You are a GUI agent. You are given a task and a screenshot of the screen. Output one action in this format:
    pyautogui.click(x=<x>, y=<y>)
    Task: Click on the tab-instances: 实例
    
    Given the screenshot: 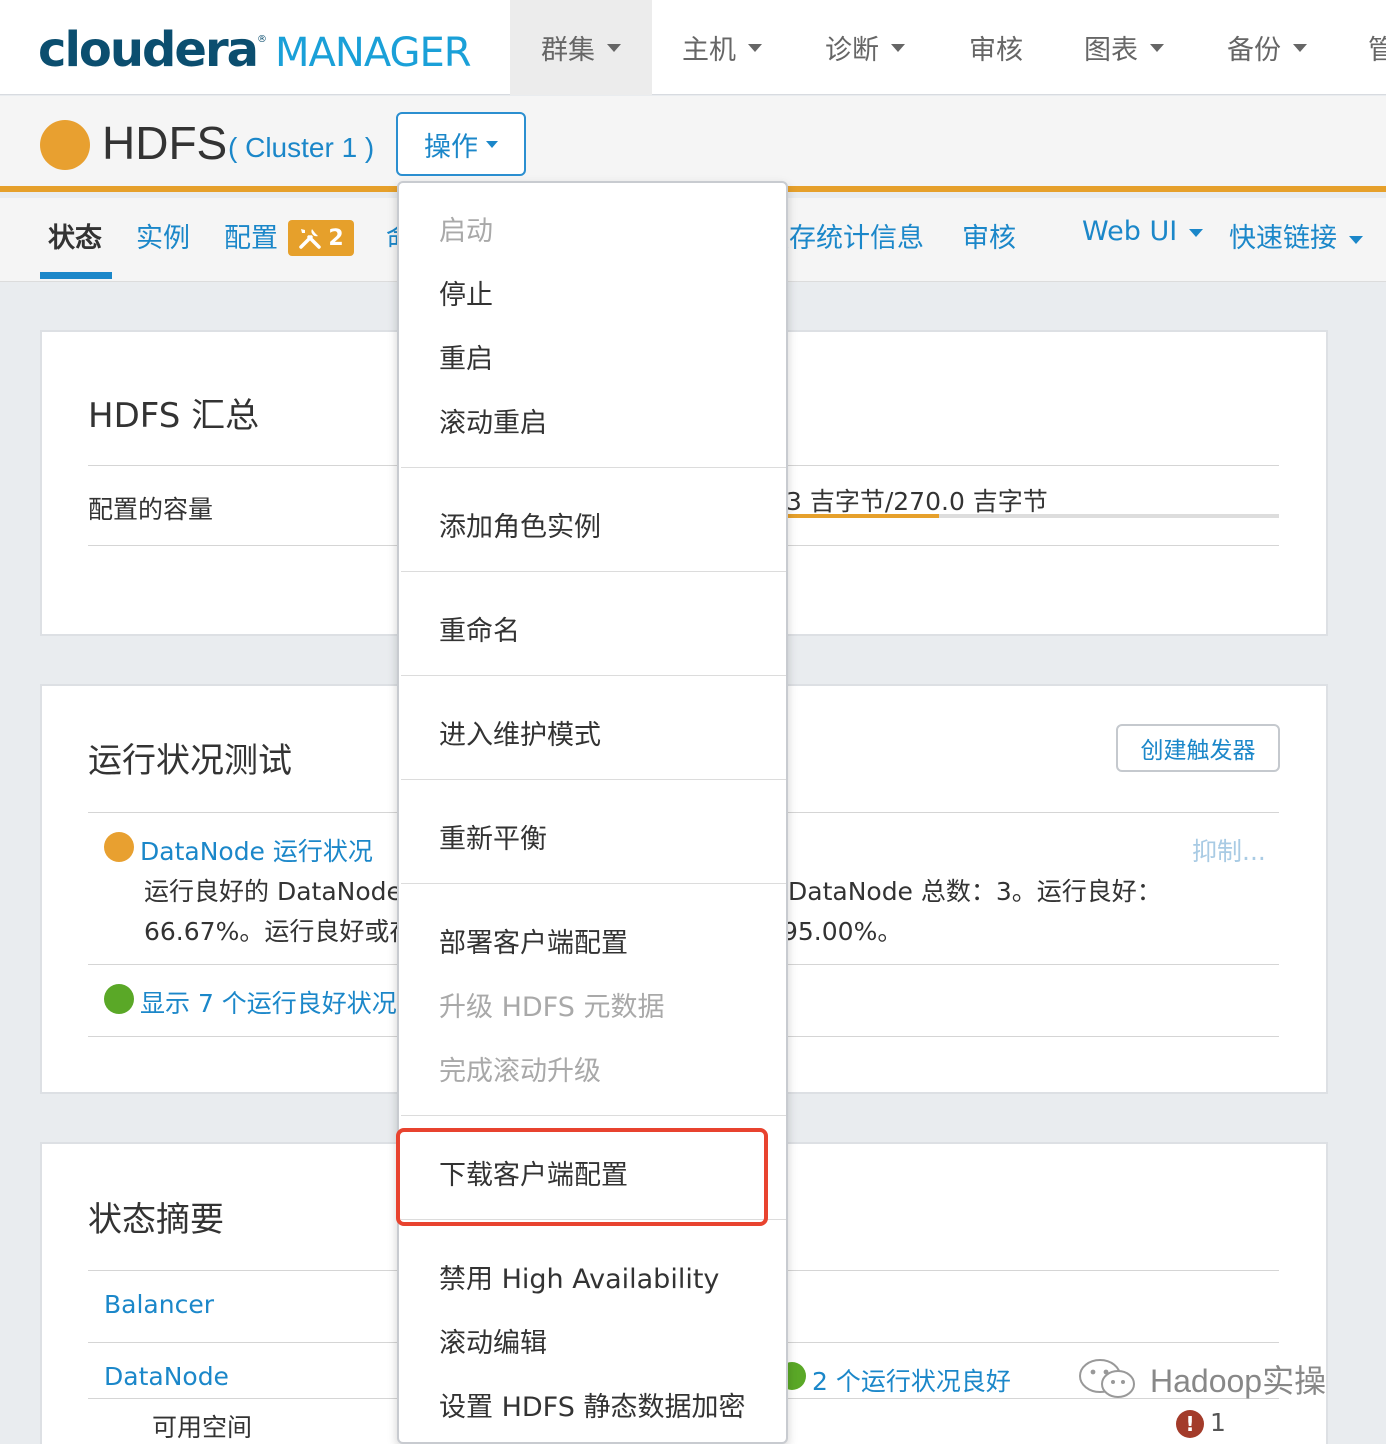 What is the action you would take?
    pyautogui.click(x=163, y=235)
    